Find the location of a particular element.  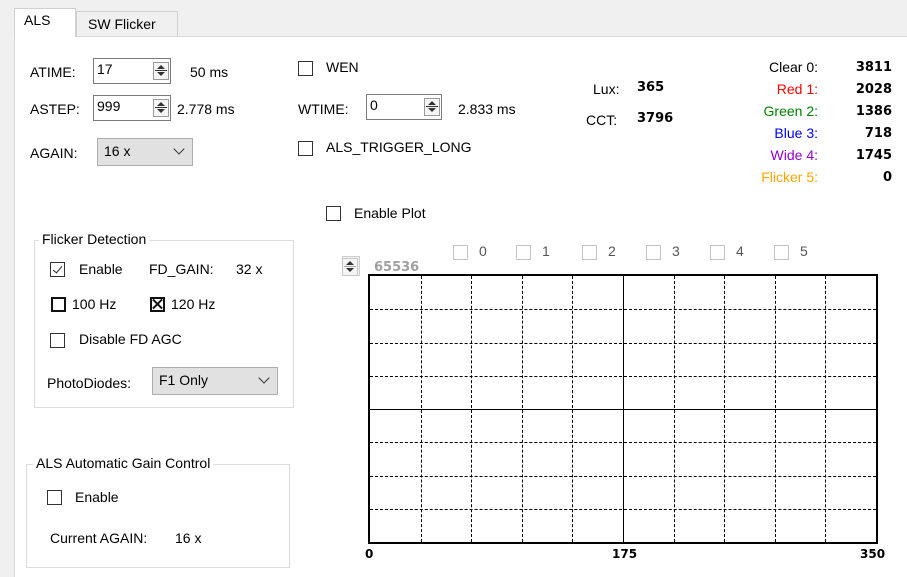

atime-spinner: 17 is located at coordinates (132, 71).